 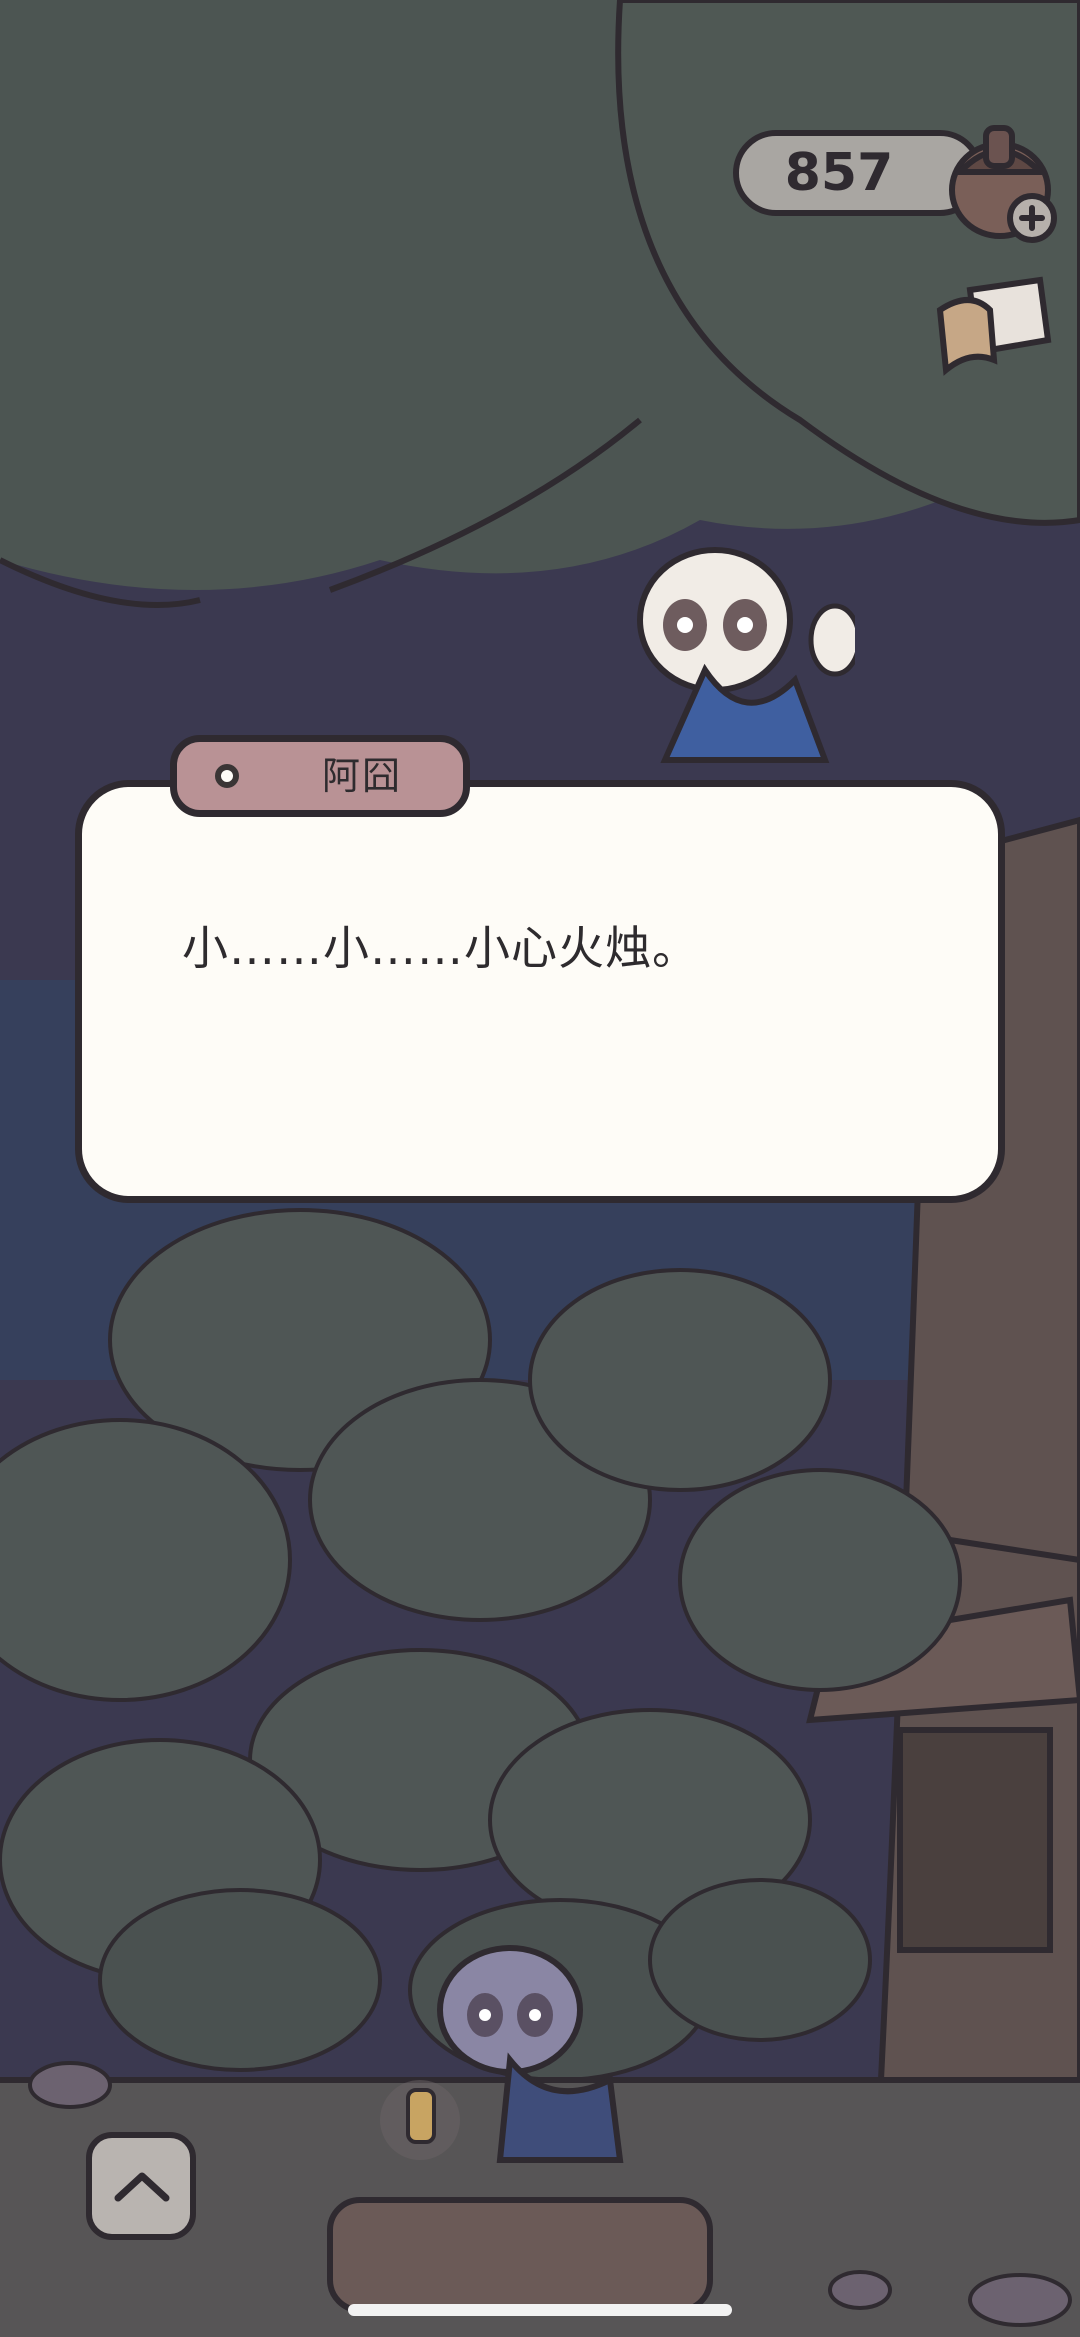 I want to click on acorn-icon, so click(x=1005, y=180).